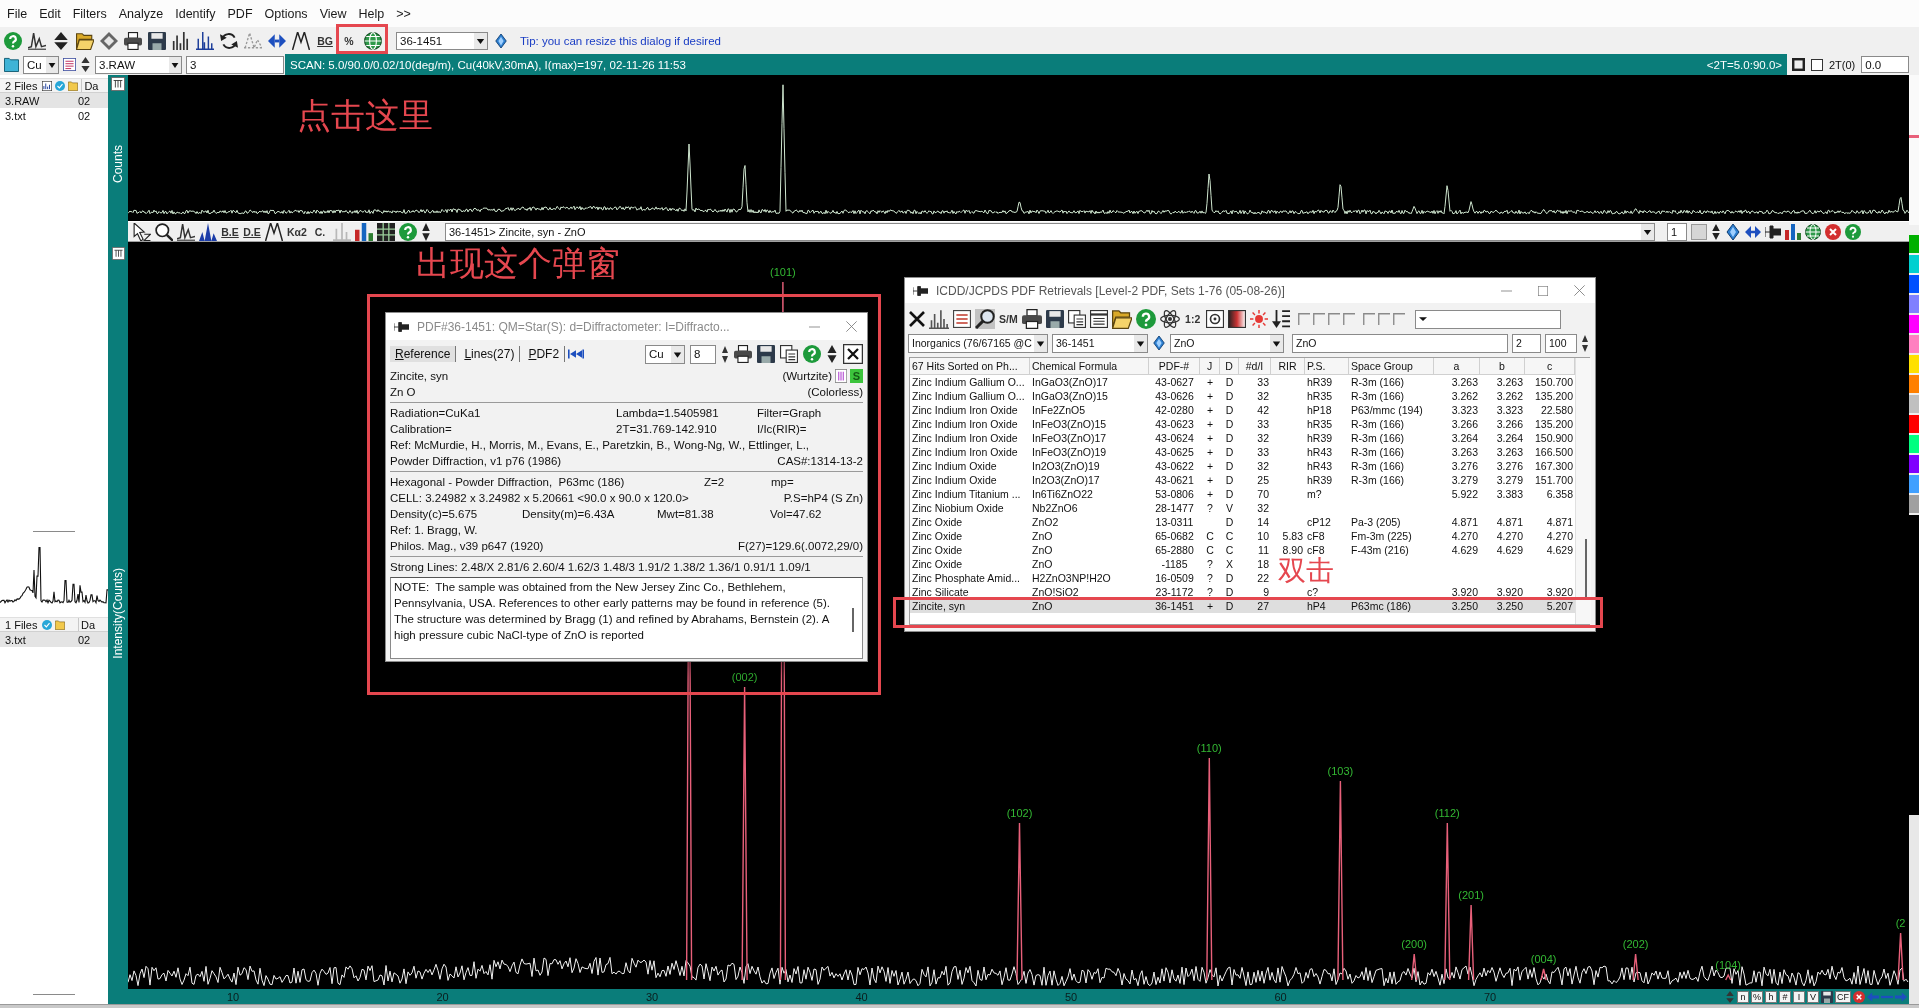 Image resolution: width=1919 pixels, height=1008 pixels. Describe the element at coordinates (1391, 366) in the screenshot. I see `column-header: Space Group` at that location.